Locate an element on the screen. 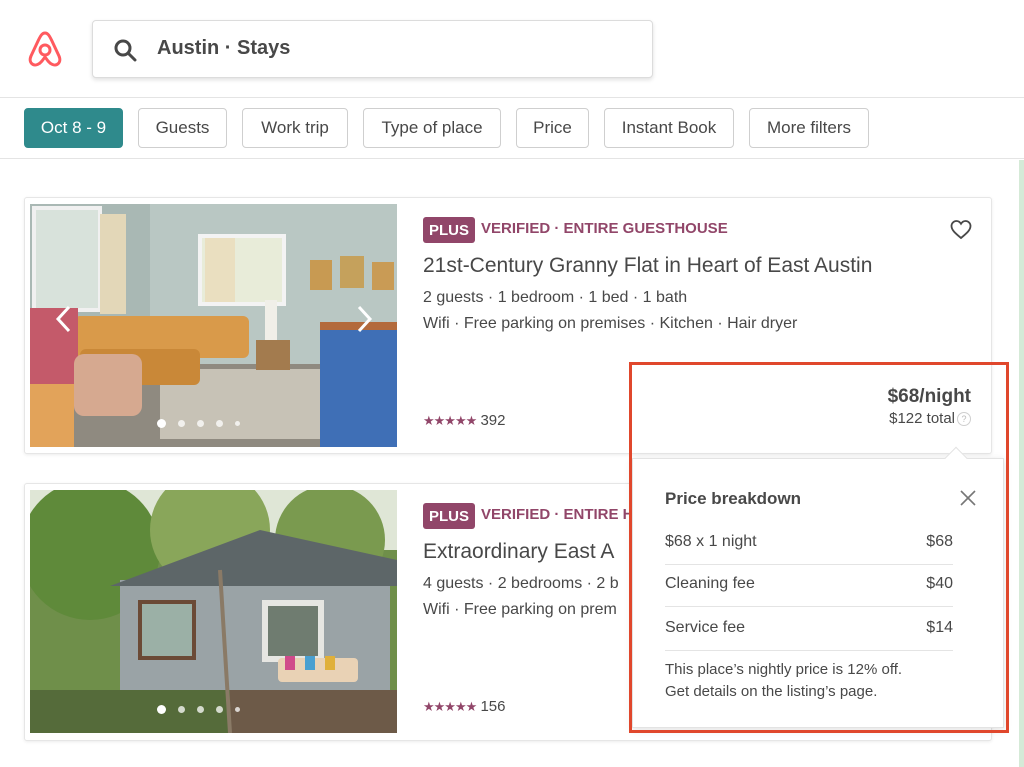 The image size is (1024, 767). price-breakdown-title: Price breakdown is located at coordinates (733, 498).